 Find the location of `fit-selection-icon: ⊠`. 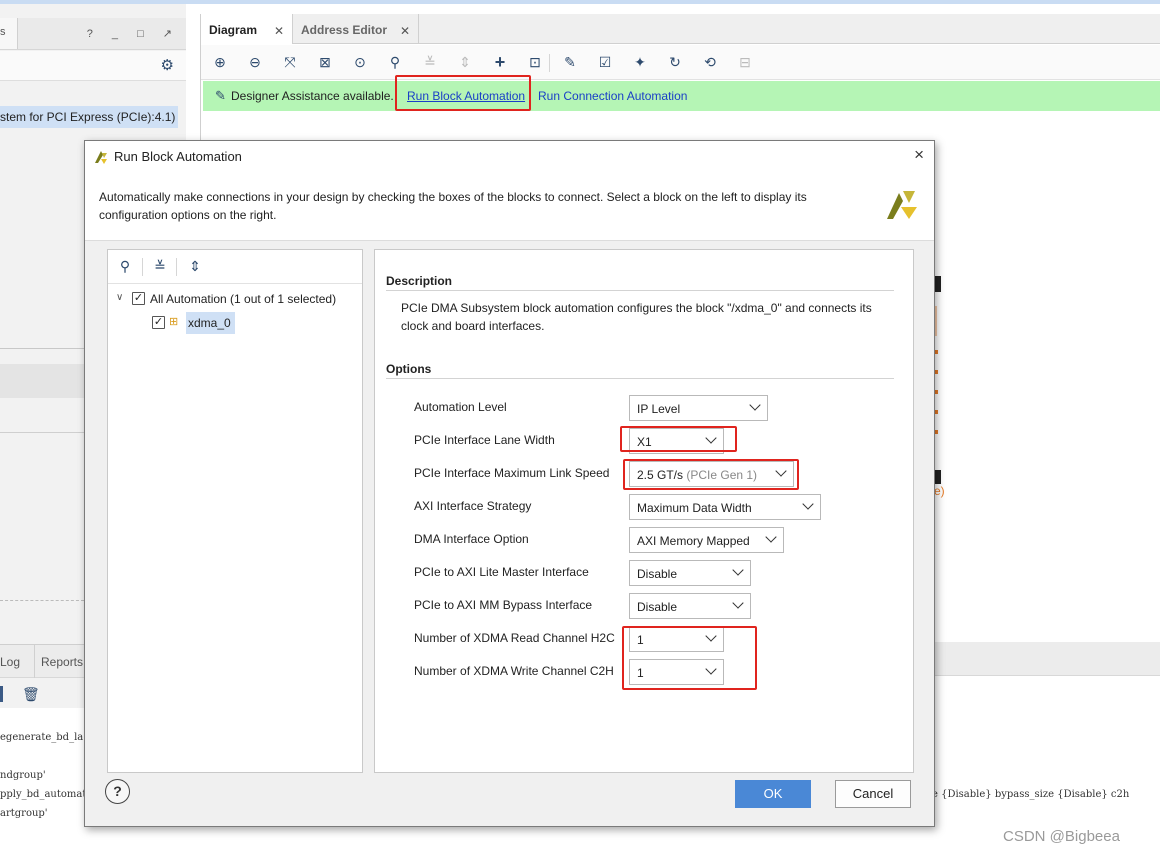

fit-selection-icon: ⊠ is located at coordinates (325, 62).